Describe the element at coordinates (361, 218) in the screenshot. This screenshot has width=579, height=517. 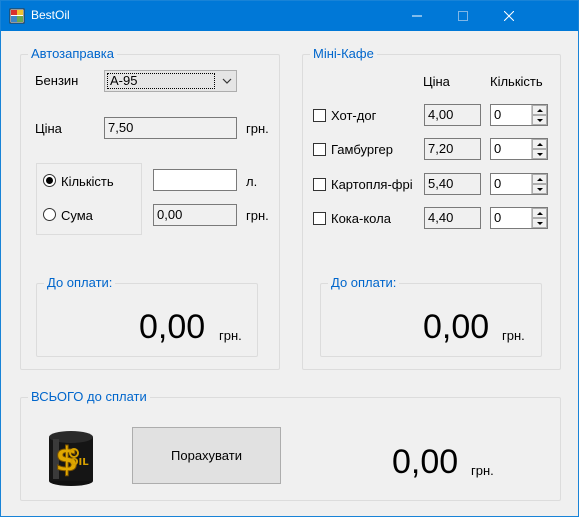
I see `cola-label: Кока-кола` at that location.